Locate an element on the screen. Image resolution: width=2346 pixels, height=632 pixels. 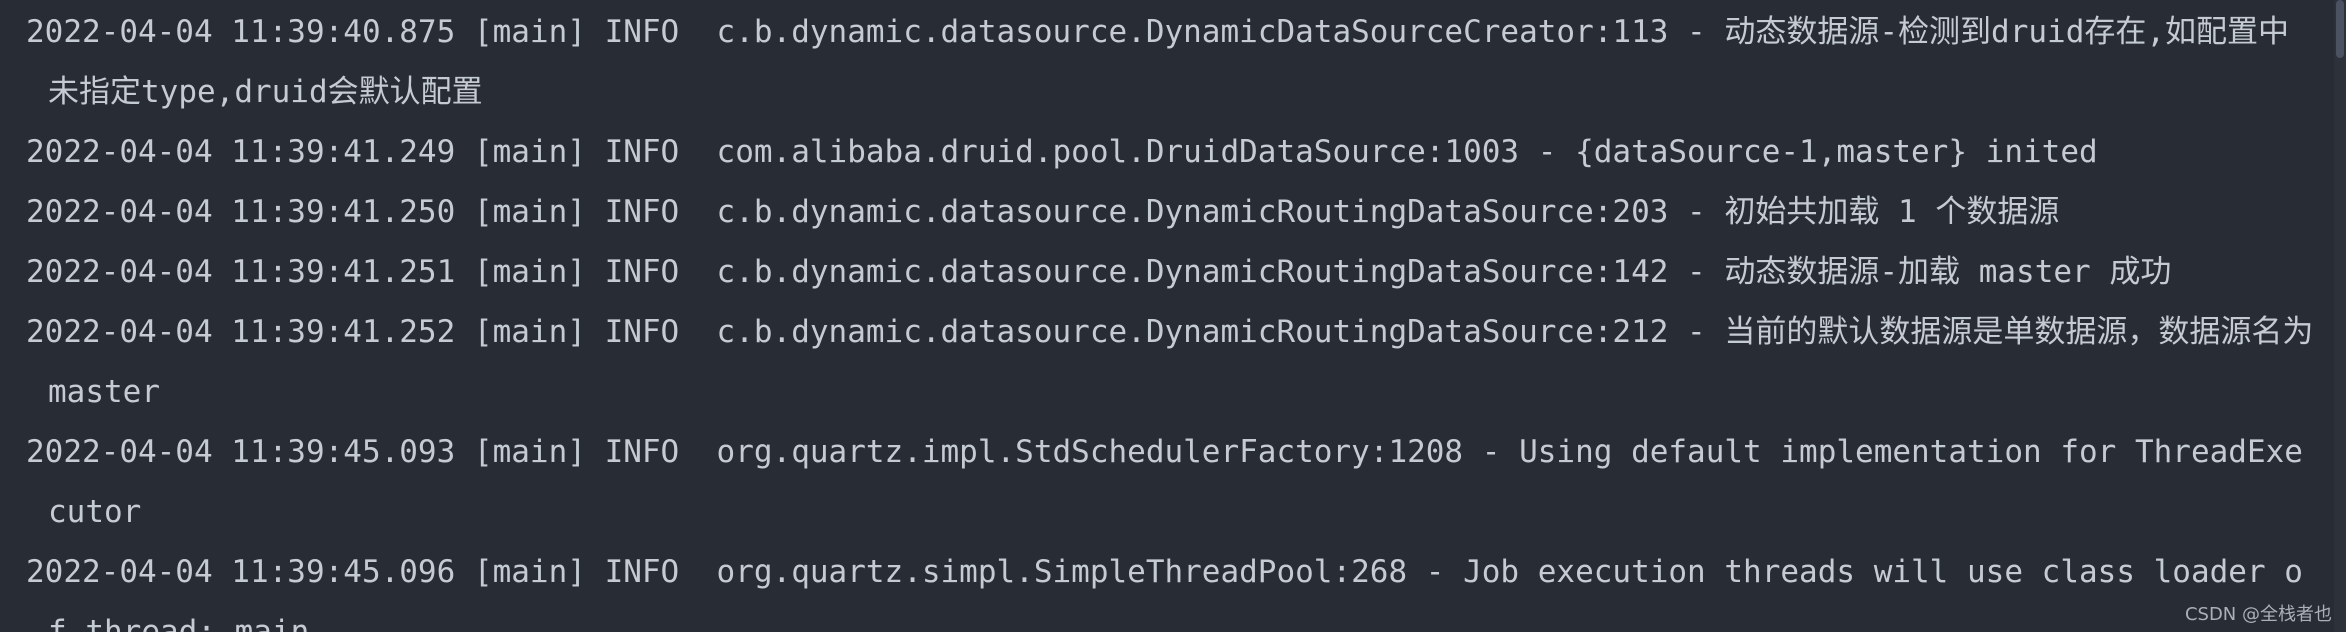
vertical-scrollbar is located at coordinates (2340, 316).